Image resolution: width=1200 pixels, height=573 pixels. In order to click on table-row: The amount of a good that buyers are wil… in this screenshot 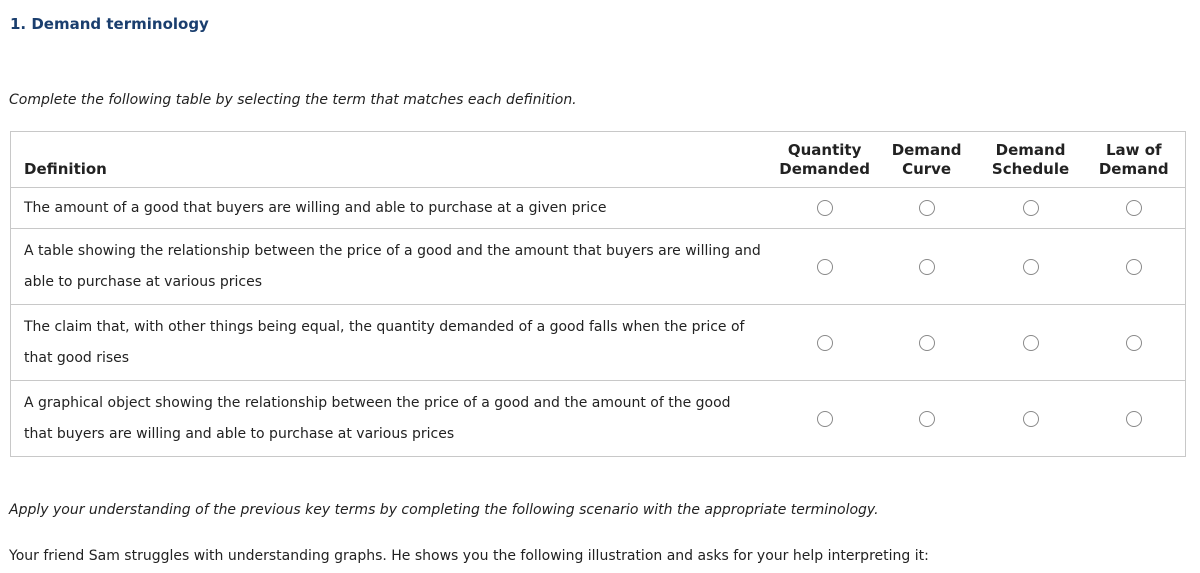, I will do `click(598, 208)`.